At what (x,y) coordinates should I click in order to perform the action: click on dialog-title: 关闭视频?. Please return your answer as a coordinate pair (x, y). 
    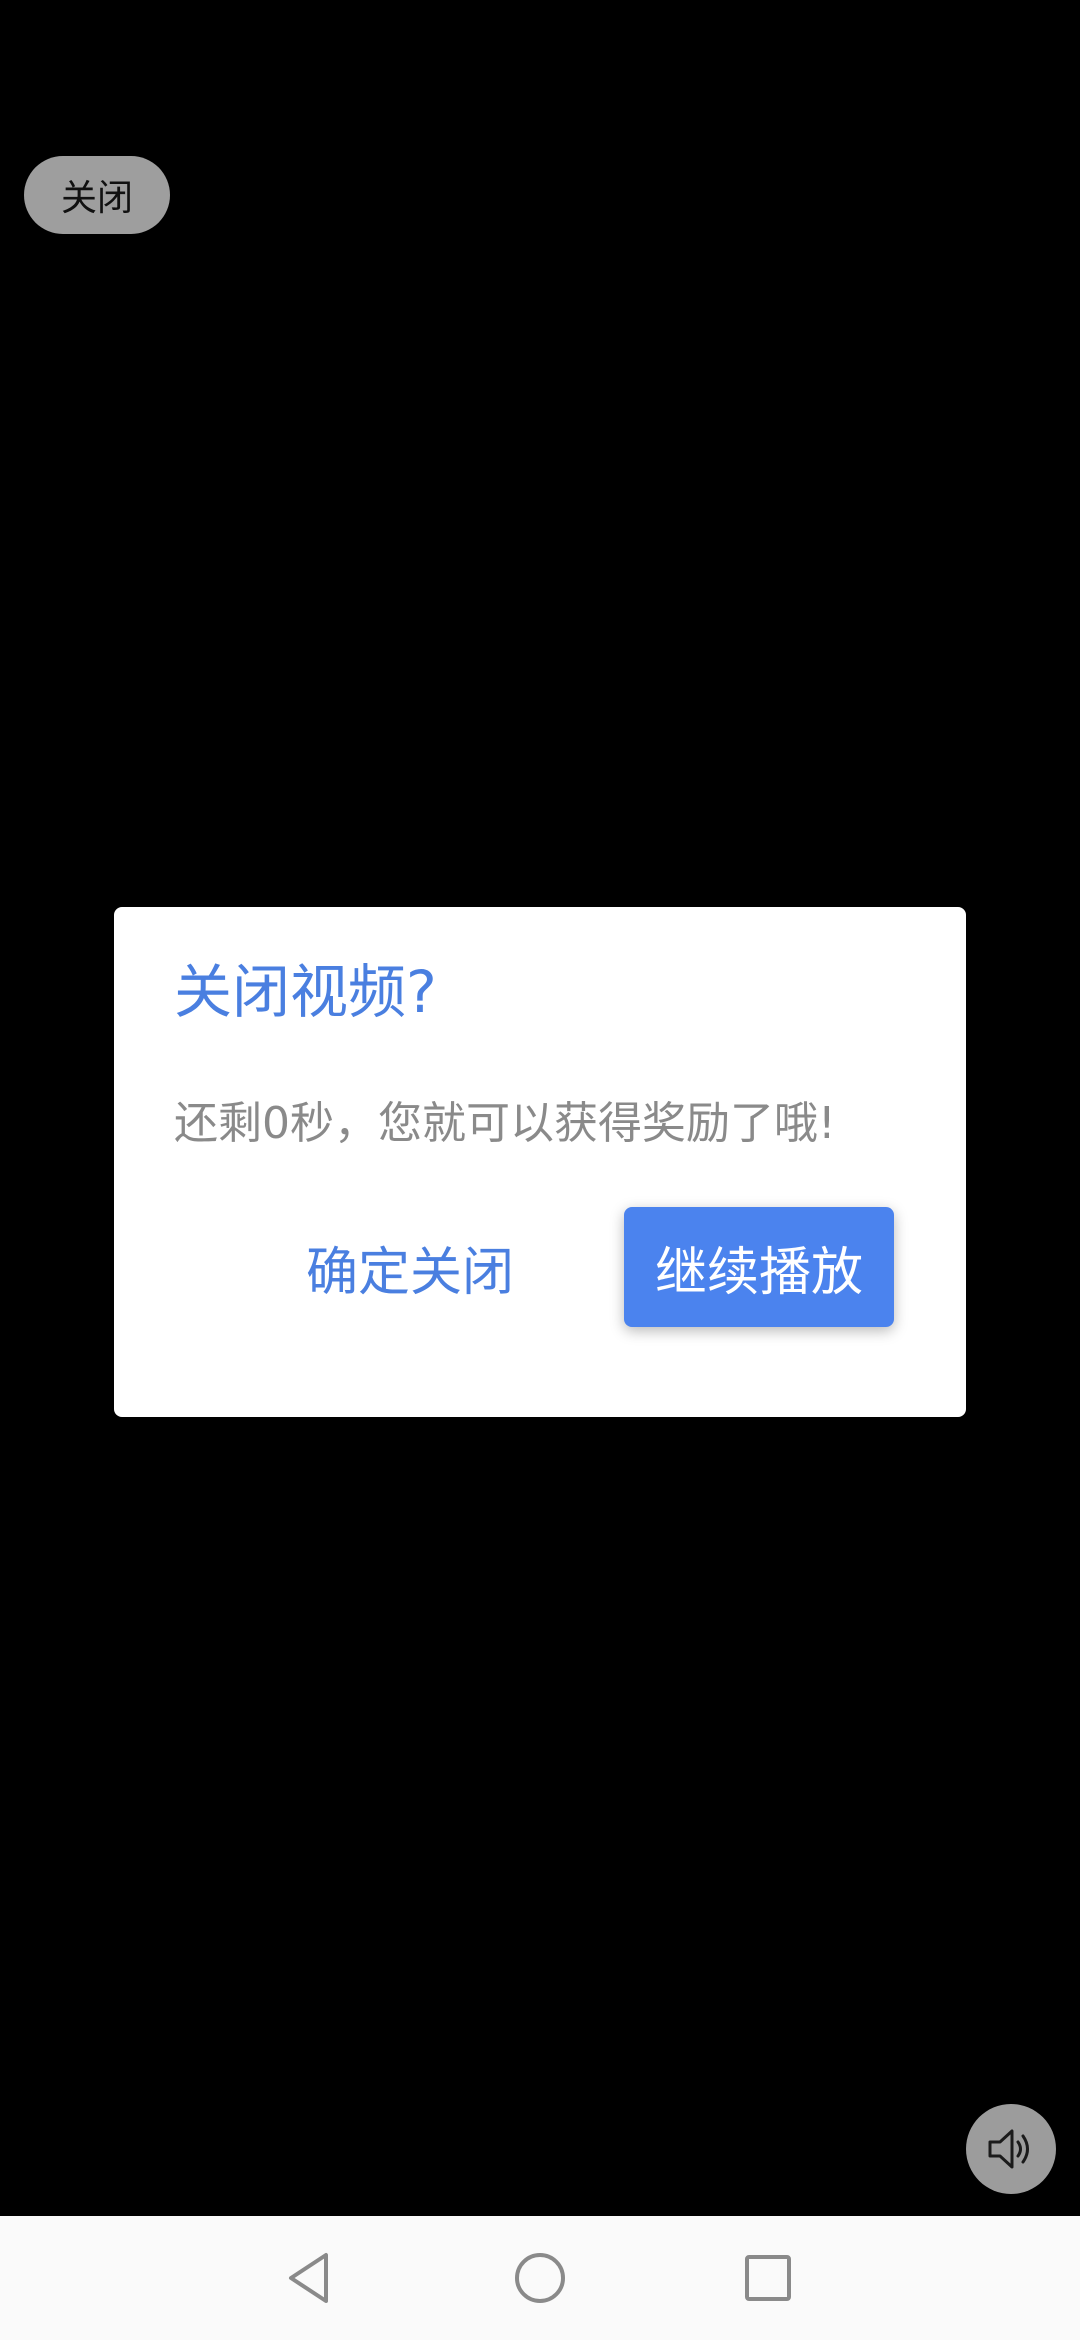
    Looking at the image, I should click on (305, 992).